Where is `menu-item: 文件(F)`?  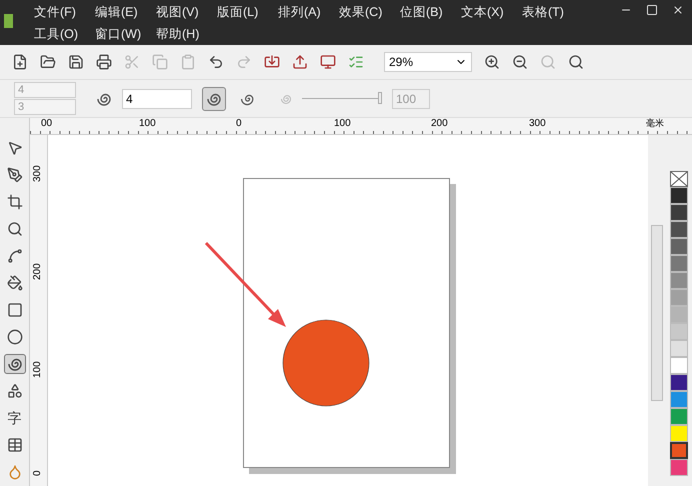 menu-item: 文件(F) is located at coordinates (64, 12).